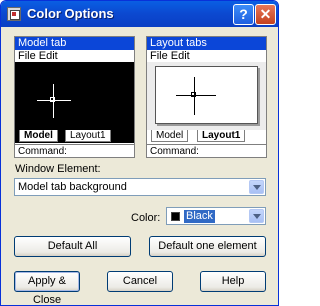 This screenshot has width=320, height=306. What do you see at coordinates (140, 187) in the screenshot?
I see `window-element-dropdown: Model tab background` at bounding box center [140, 187].